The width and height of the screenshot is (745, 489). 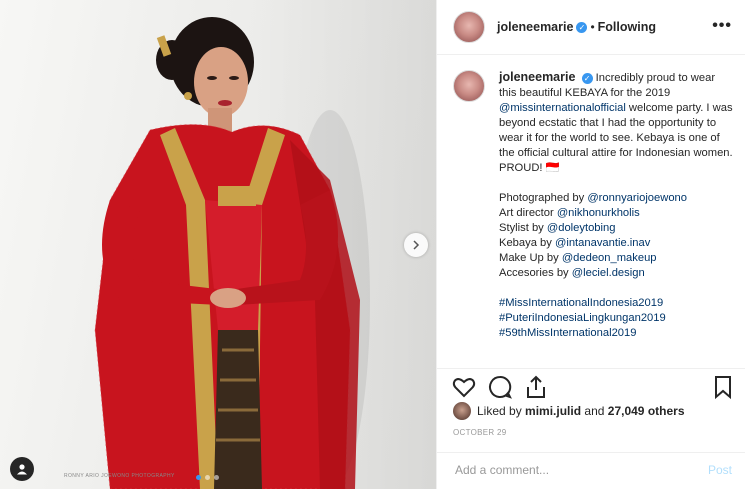 What do you see at coordinates (534, 273) in the screenshot?
I see `credit-label: Accesories by` at bounding box center [534, 273].